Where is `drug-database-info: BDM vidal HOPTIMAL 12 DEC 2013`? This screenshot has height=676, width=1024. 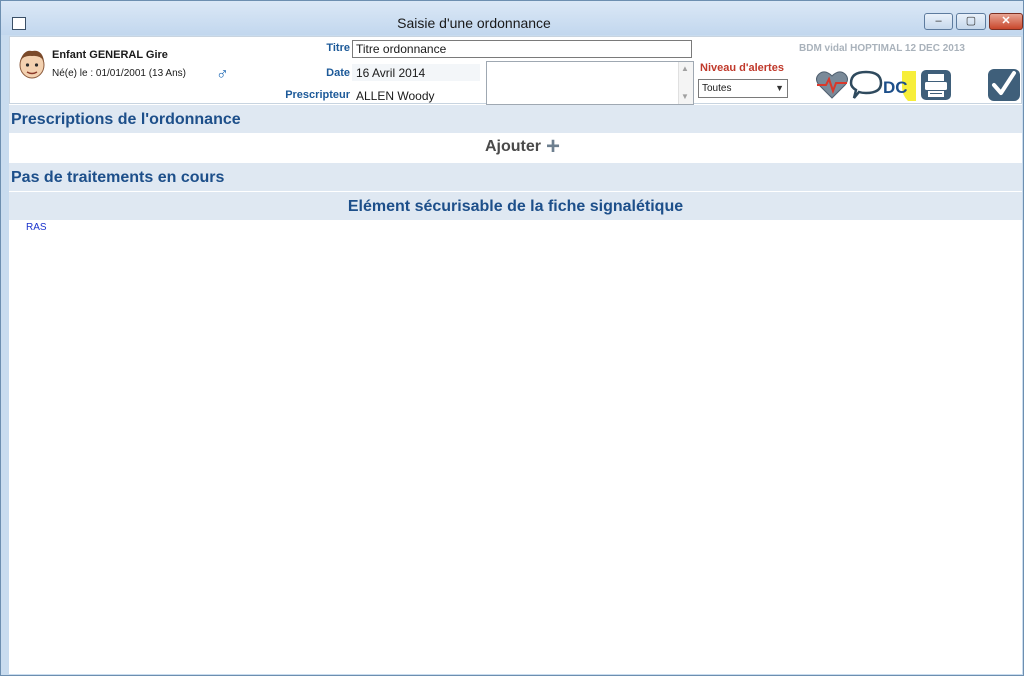
drug-database-info: BDM vidal HOPTIMAL 12 DEC 2013 is located at coordinates (882, 48).